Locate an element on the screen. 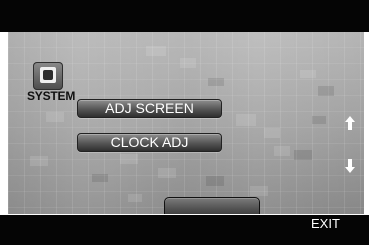  system-settings-icon is located at coordinates (48, 76).